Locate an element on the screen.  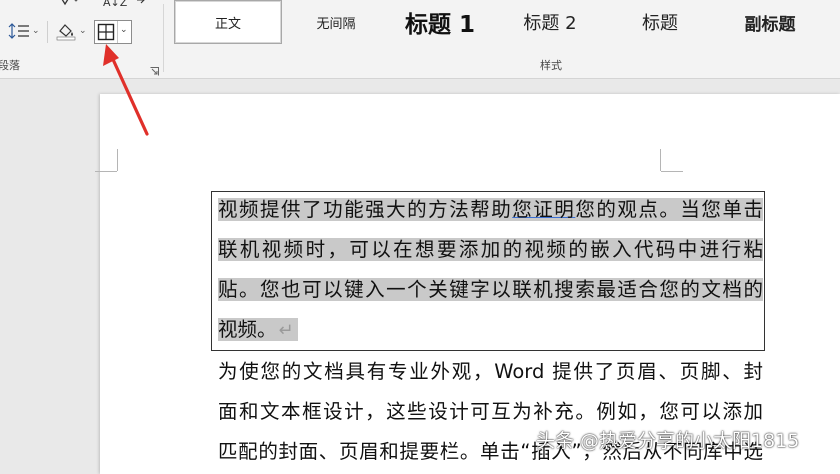
paragraph-group-label: 段落 is located at coordinates (10, 65).